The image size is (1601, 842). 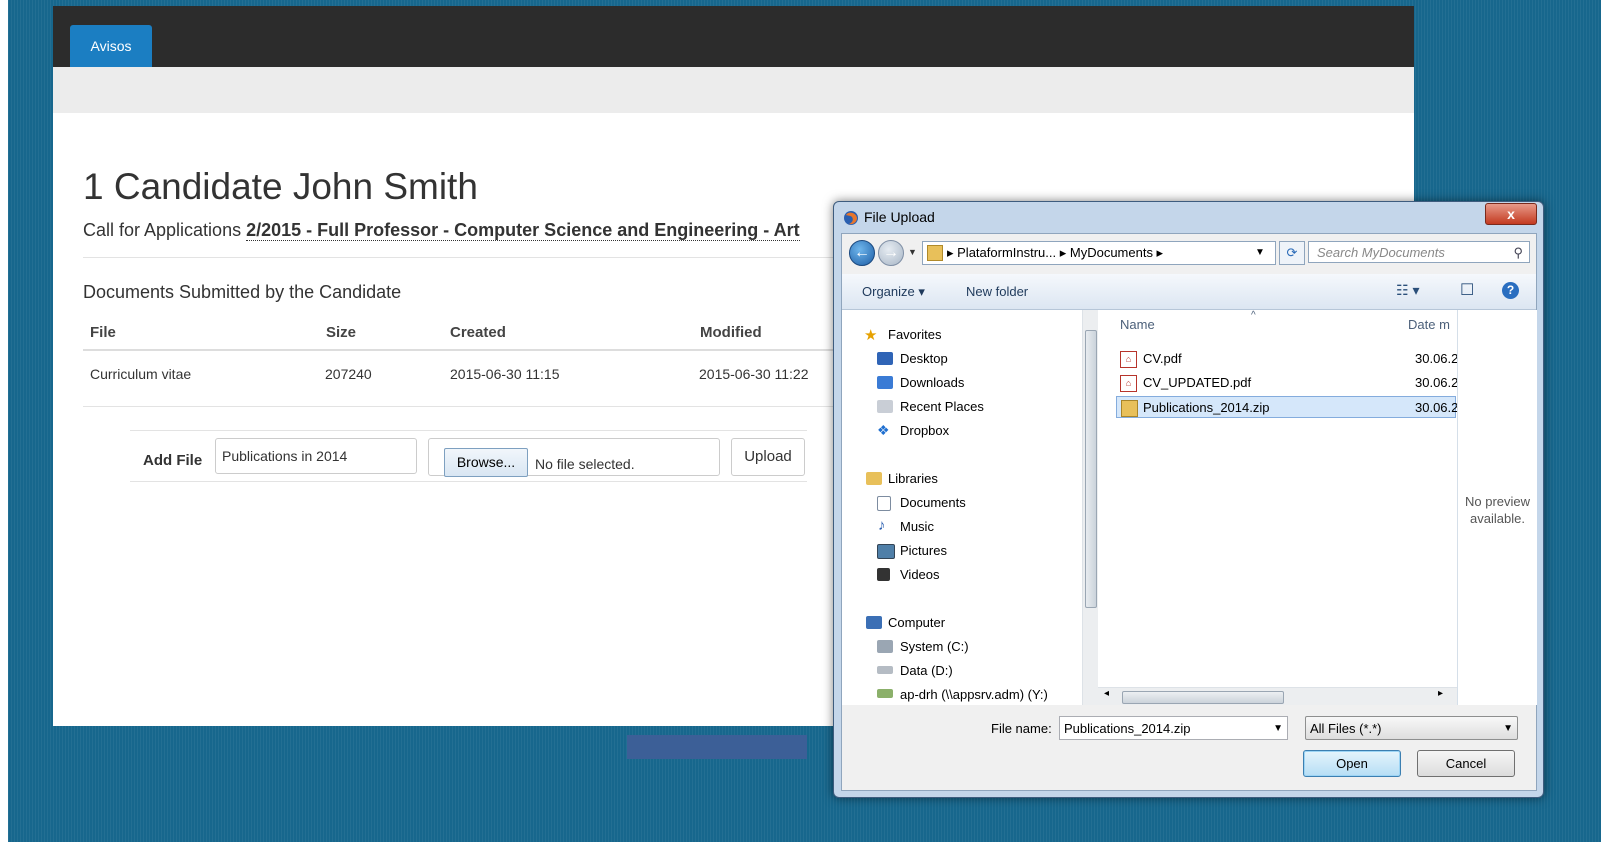 I want to click on page-title: 1 Candidate John Smith, so click(x=280, y=186).